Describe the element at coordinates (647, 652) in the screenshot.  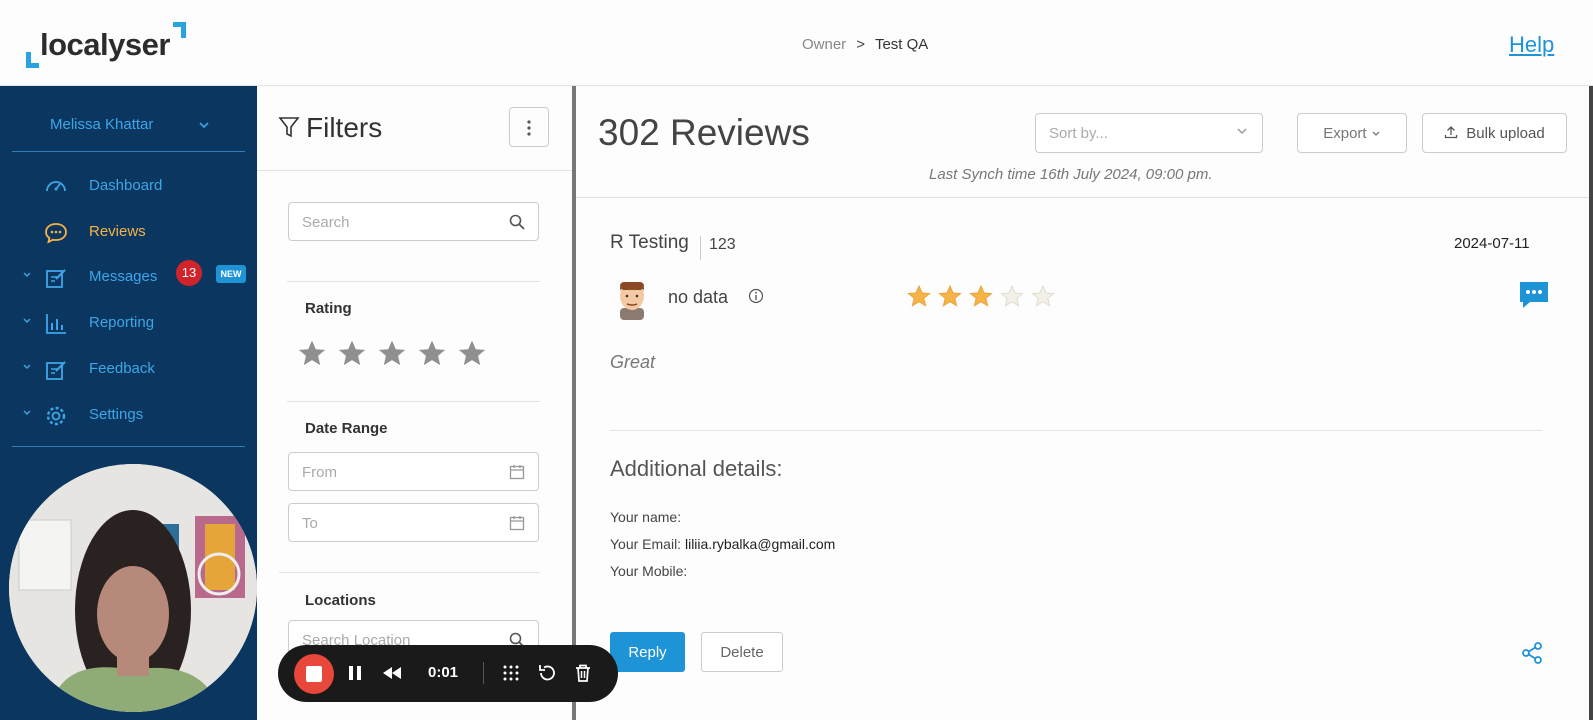
I see `reply-button: Reply` at that location.